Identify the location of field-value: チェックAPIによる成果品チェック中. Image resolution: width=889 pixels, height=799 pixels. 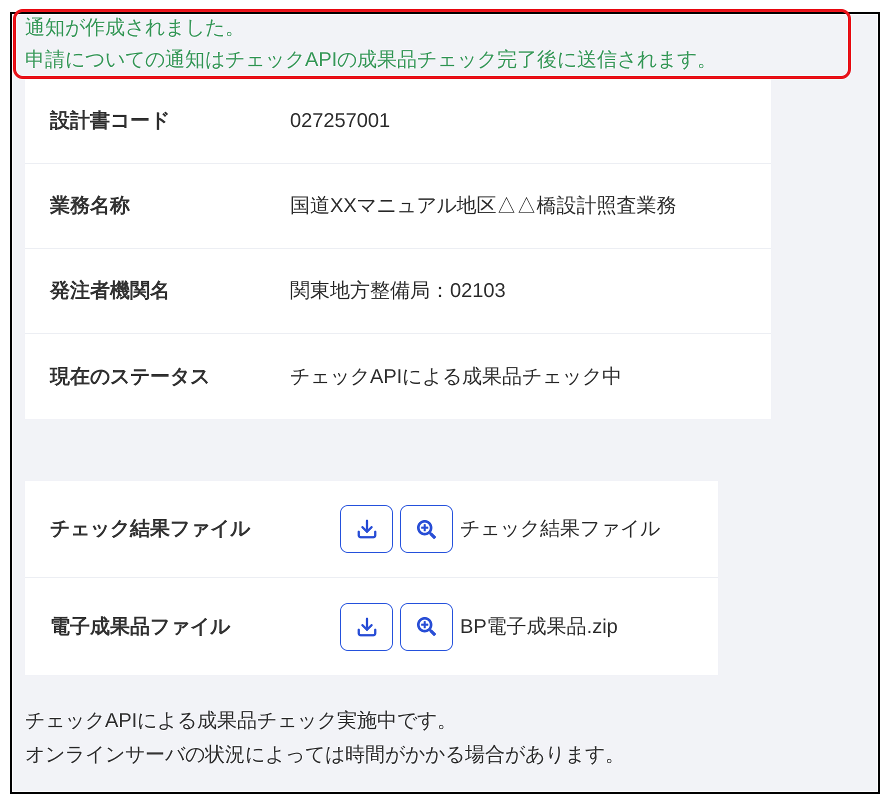
(456, 377).